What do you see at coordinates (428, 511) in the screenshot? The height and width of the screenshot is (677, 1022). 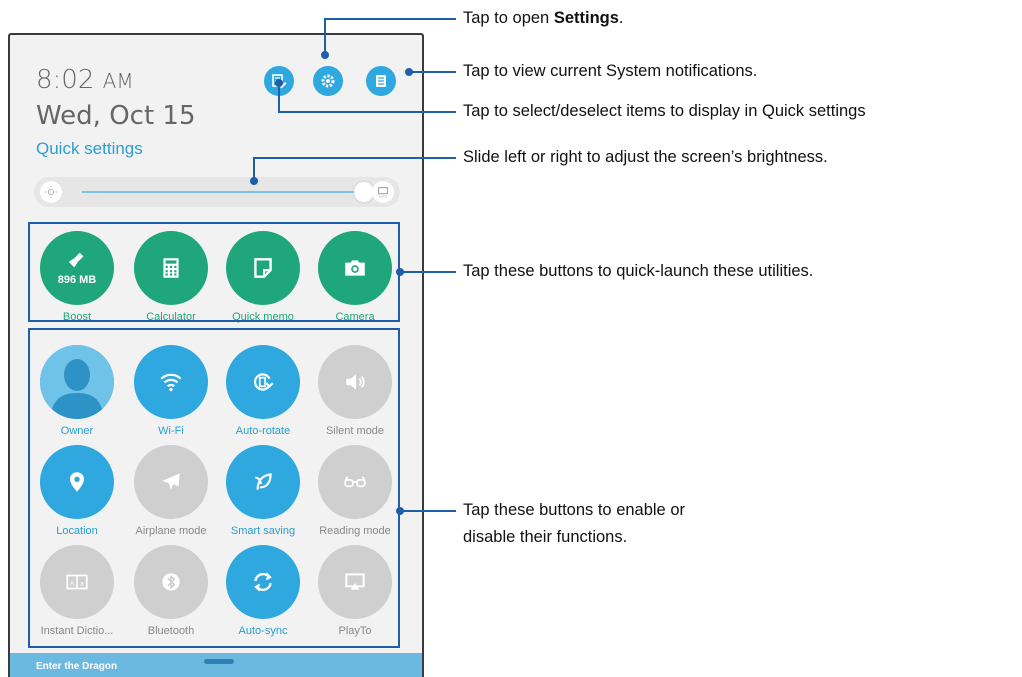 I see `toggles-callout-line` at bounding box center [428, 511].